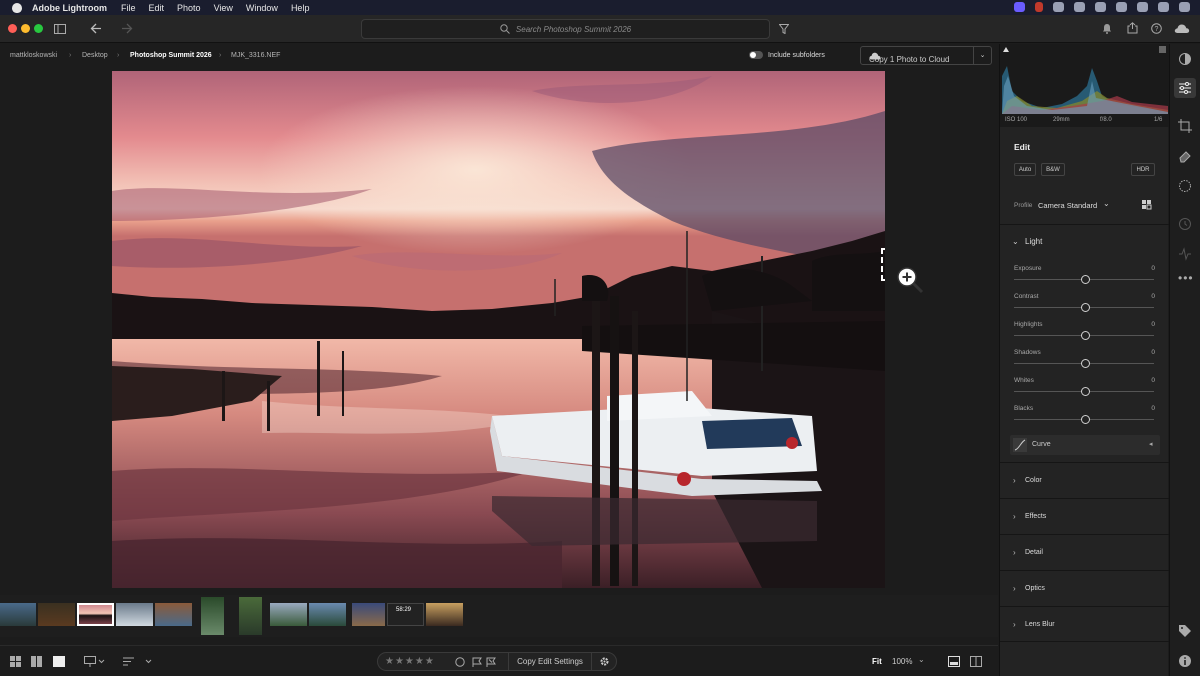 This screenshot has width=1200, height=676. What do you see at coordinates (1033, 241) in the screenshot?
I see `light-section-title: Light` at bounding box center [1033, 241].